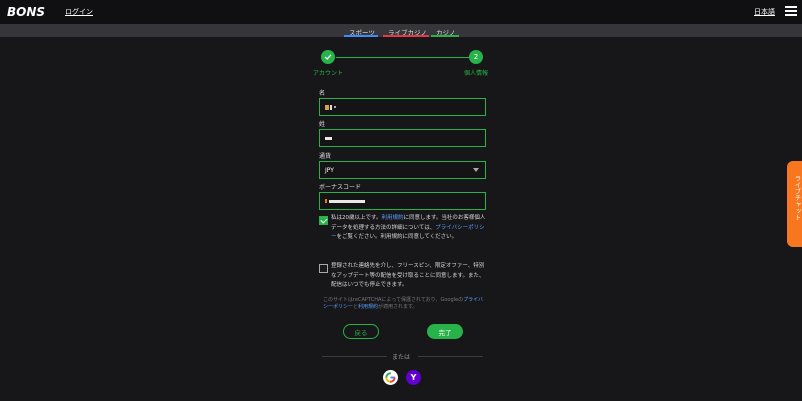 This screenshot has width=802, height=401. What do you see at coordinates (764, 12) in the screenshot?
I see `language-selector: 日本語` at bounding box center [764, 12].